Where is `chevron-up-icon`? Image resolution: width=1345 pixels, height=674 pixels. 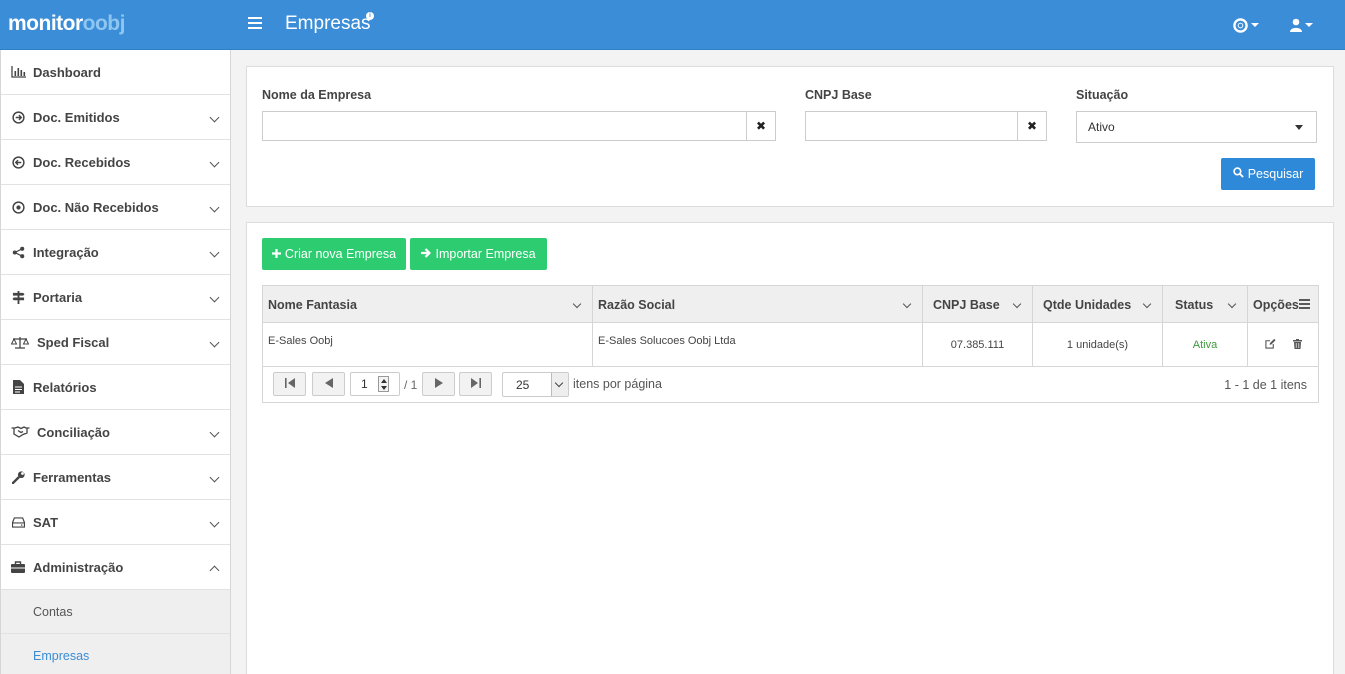 chevron-up-icon is located at coordinates (214, 570).